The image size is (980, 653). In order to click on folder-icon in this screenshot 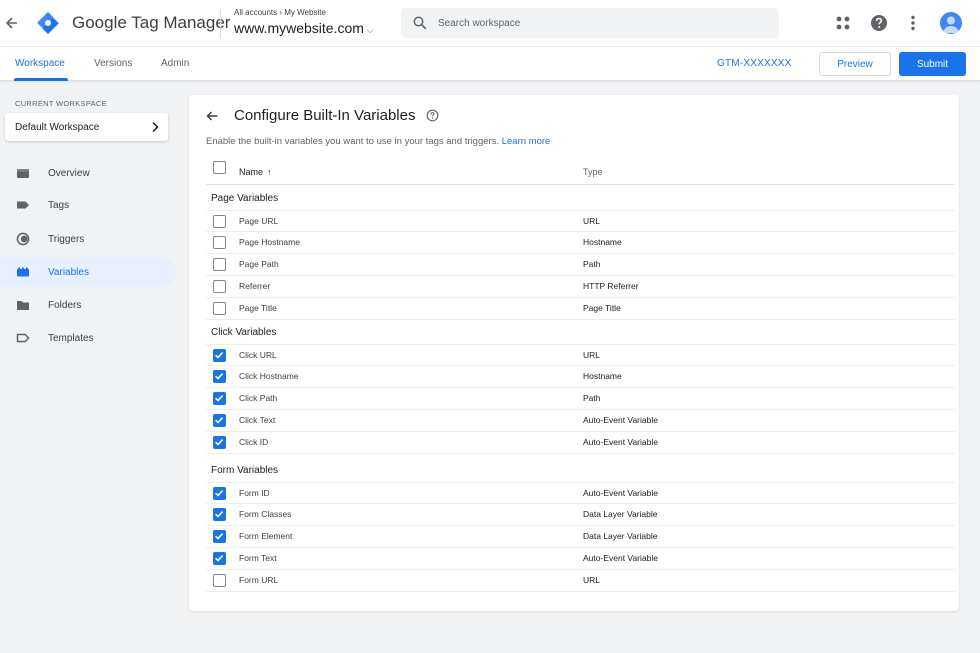, I will do `click(23, 305)`.